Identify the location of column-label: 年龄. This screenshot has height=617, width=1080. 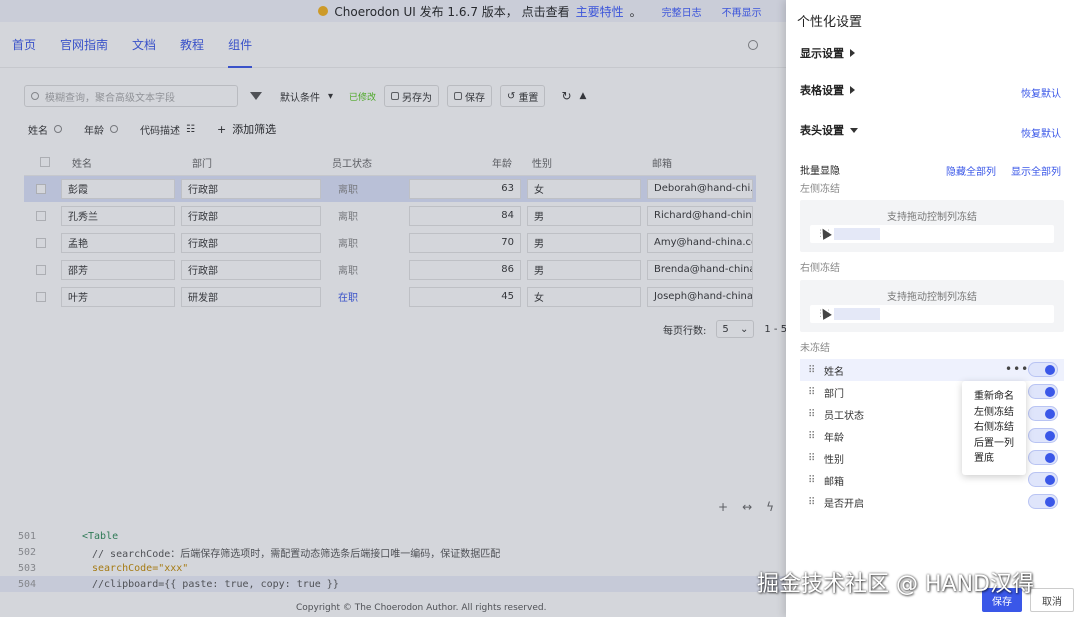
(834, 438).